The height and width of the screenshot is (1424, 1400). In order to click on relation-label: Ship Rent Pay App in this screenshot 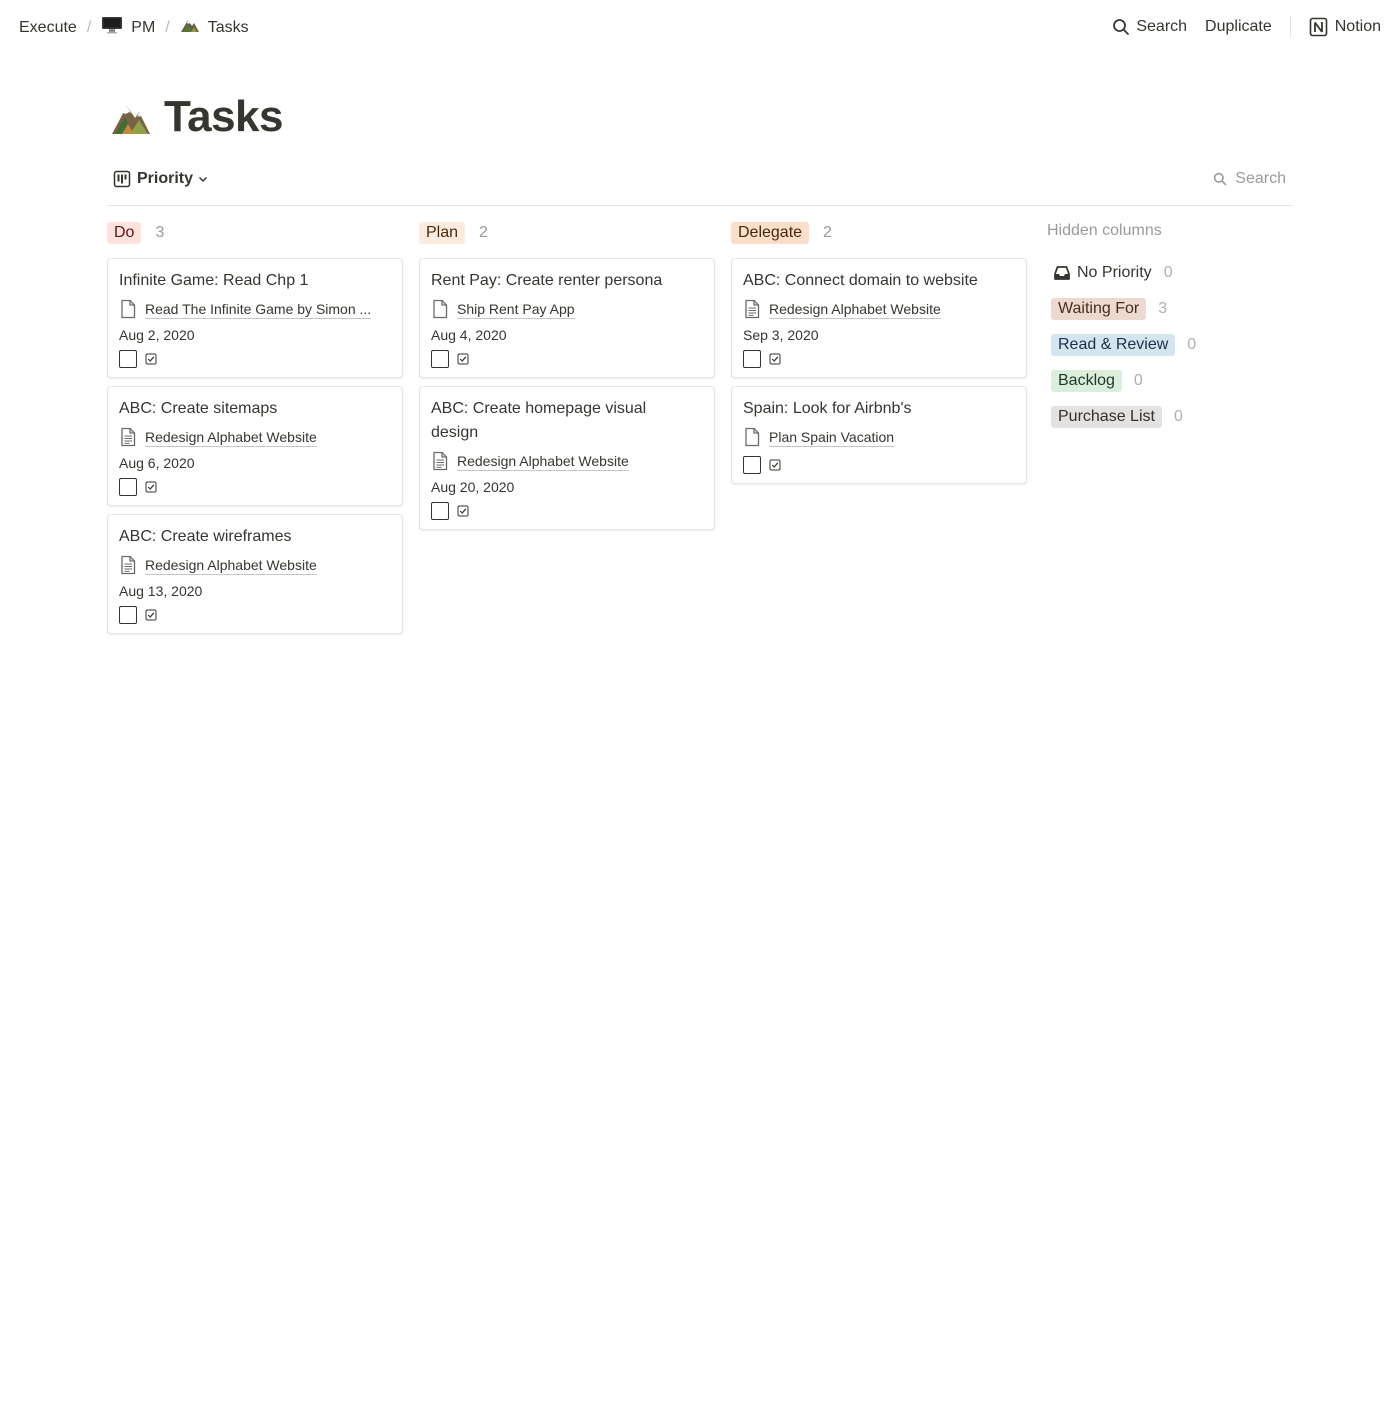, I will do `click(516, 309)`.